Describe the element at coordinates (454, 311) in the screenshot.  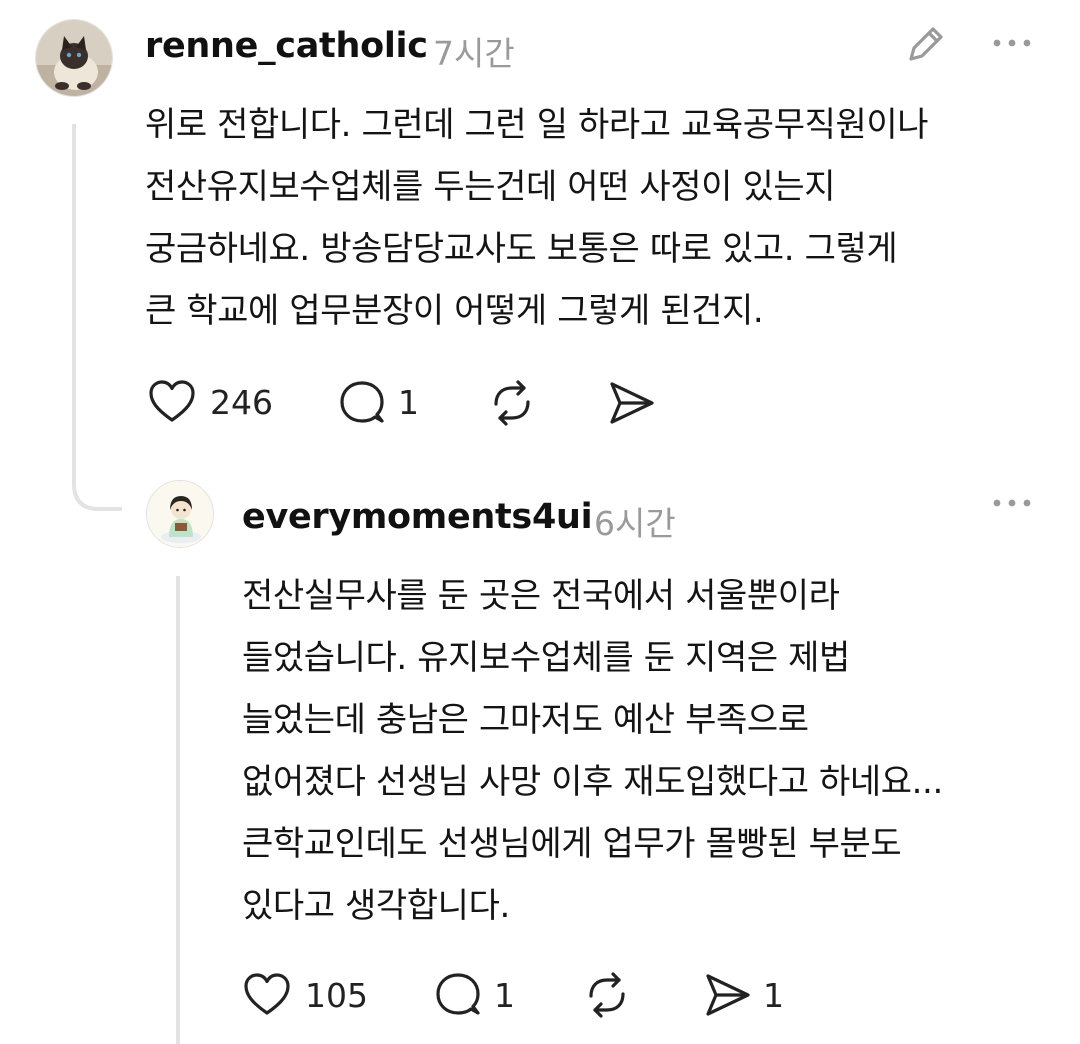
I see `comment-line: 큰 학교에 업무분장이 어떻게 그렇게 된건지.` at that location.